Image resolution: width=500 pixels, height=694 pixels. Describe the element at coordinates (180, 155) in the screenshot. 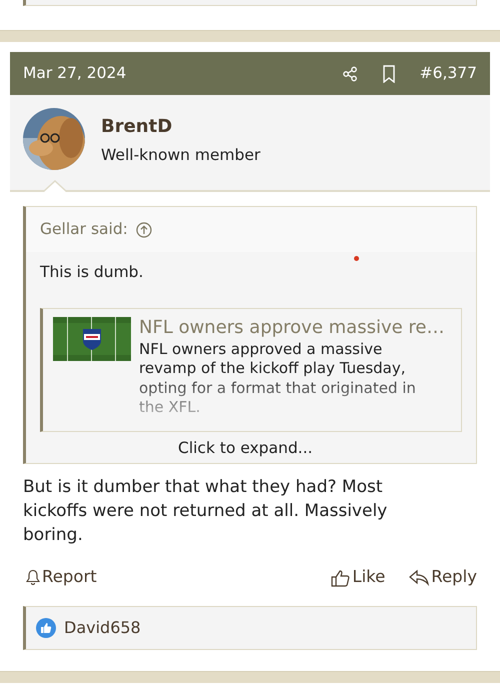

I see `user-title: Well-known member` at that location.